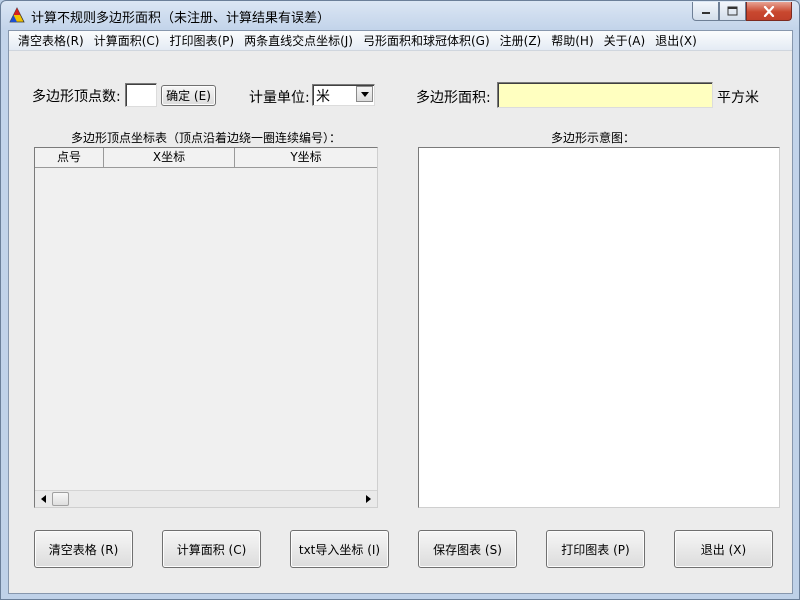 The image size is (800, 600). Describe the element at coordinates (593, 138) in the screenshot. I see `diagram-caption: 多边形示意图：` at that location.